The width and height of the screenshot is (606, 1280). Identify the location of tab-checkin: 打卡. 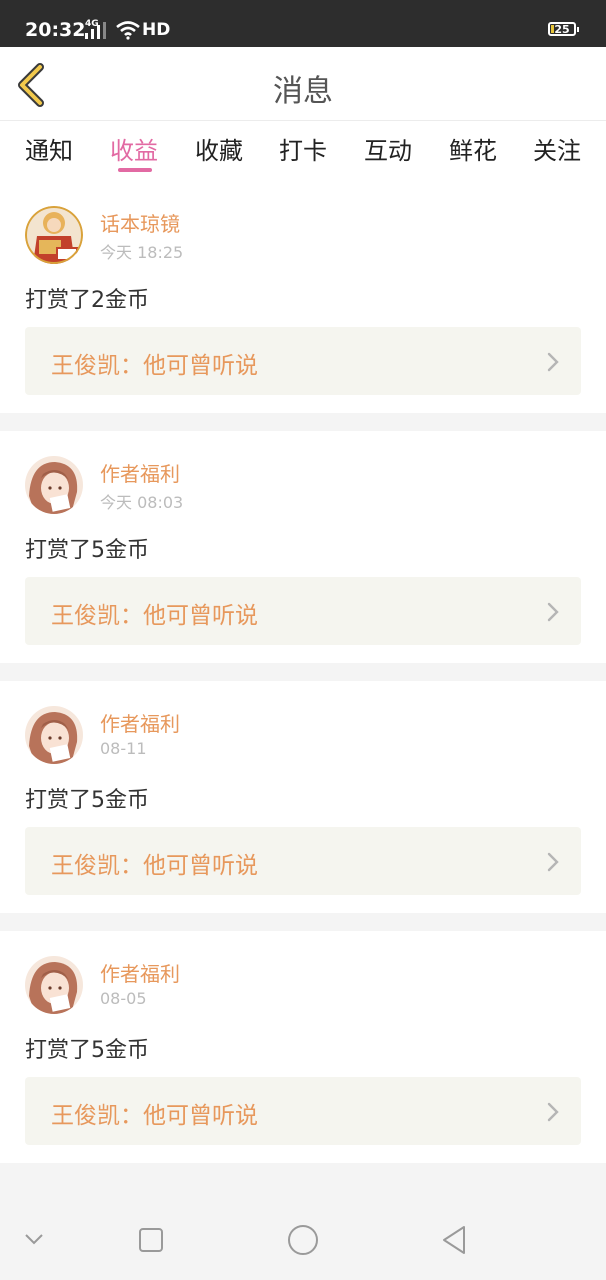
(303, 148).